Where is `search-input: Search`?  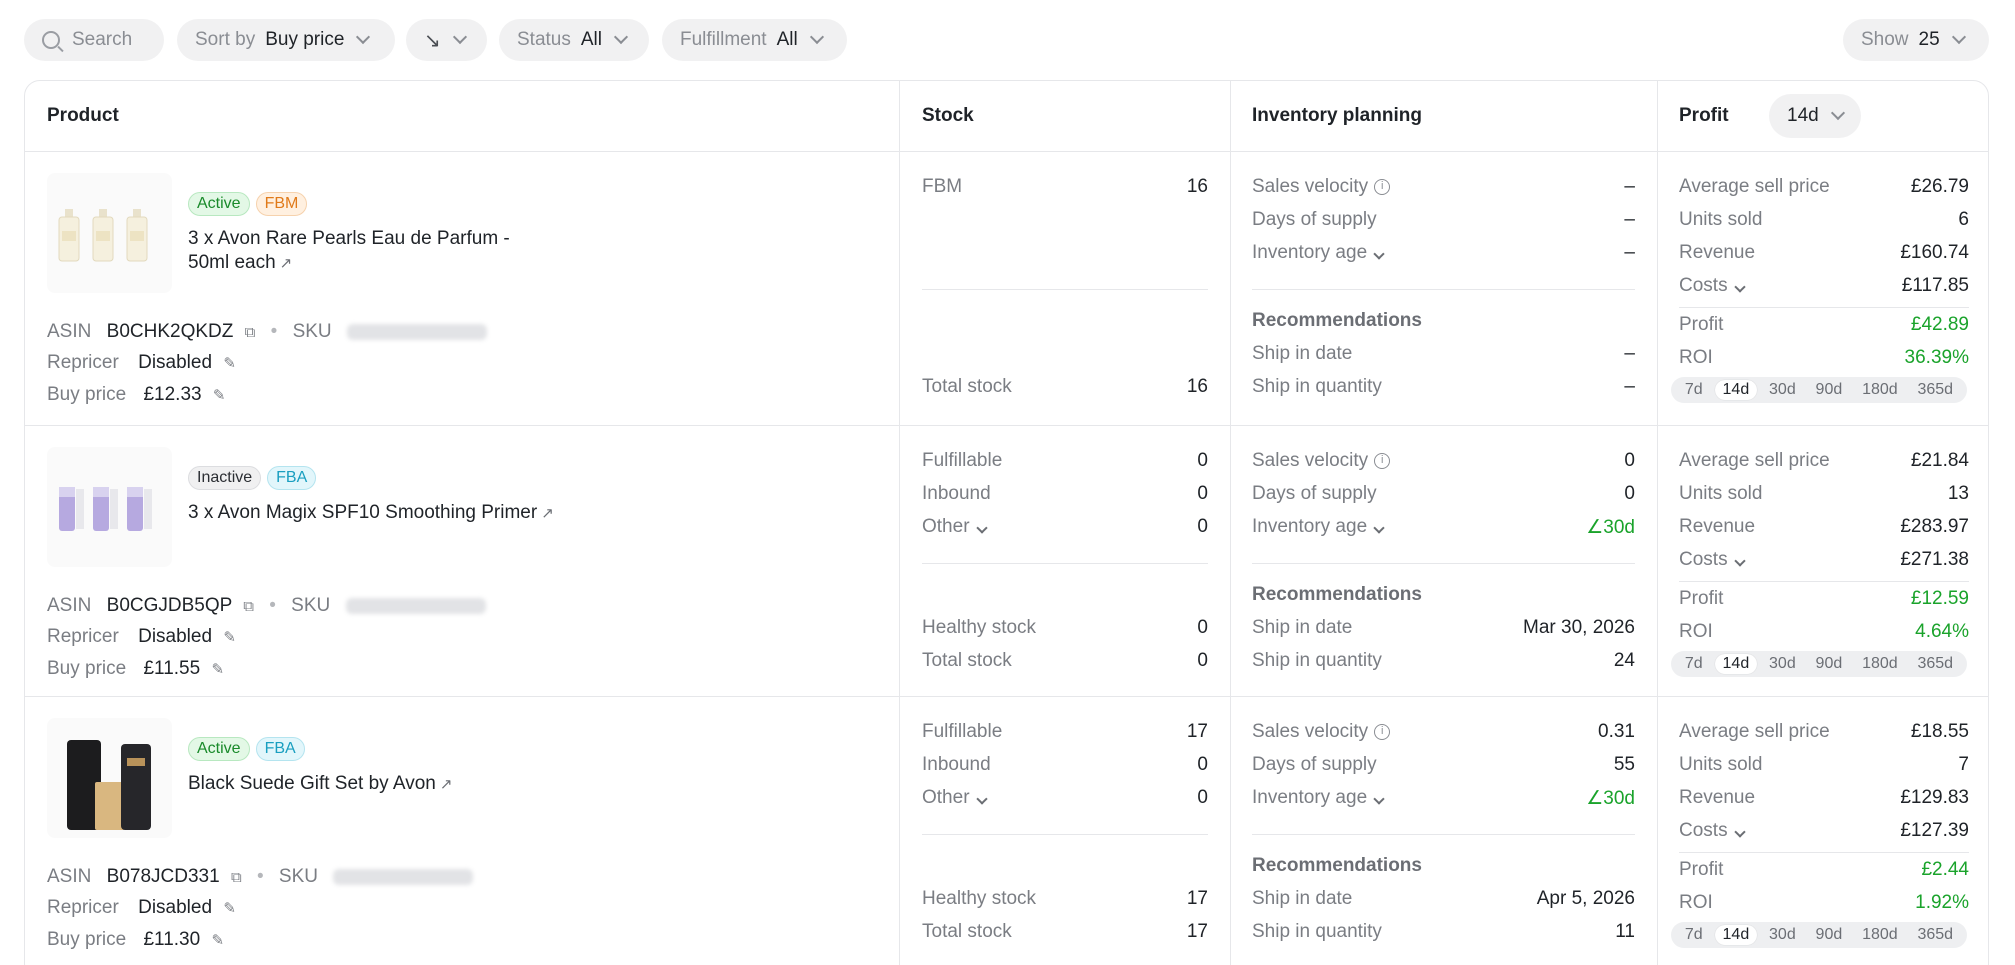 search-input: Search is located at coordinates (94, 40).